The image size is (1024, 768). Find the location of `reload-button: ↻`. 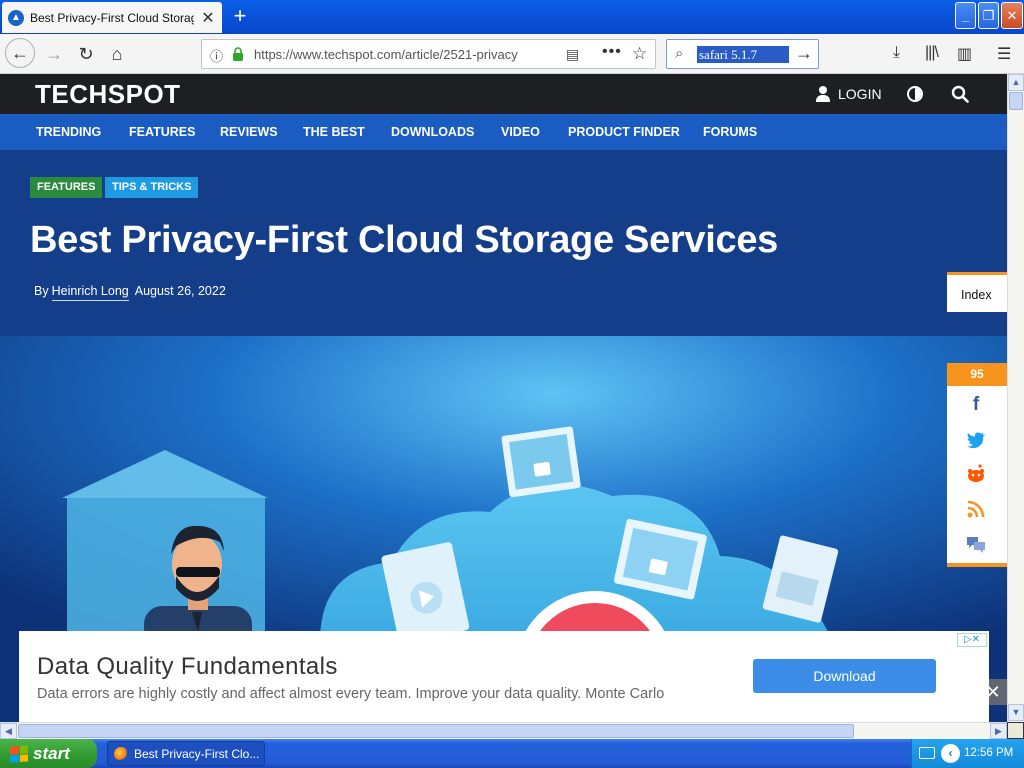

reload-button: ↻ is located at coordinates (86, 54).